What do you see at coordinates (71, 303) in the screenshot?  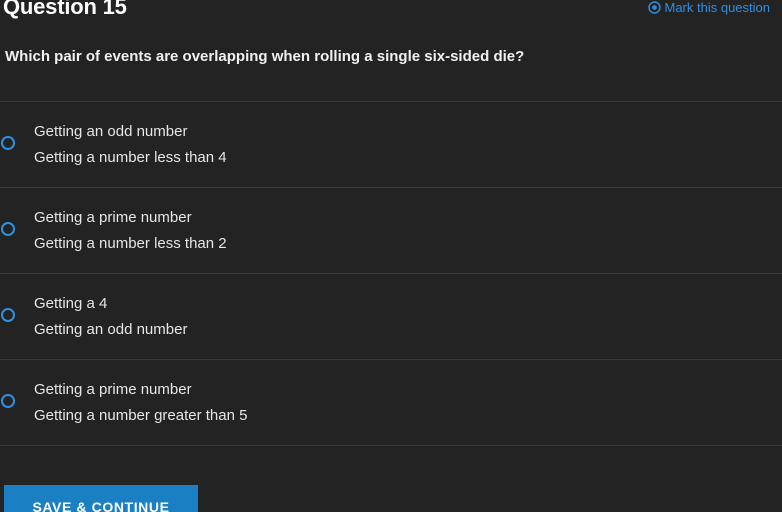 I see `option-line-1: Getting a 4` at bounding box center [71, 303].